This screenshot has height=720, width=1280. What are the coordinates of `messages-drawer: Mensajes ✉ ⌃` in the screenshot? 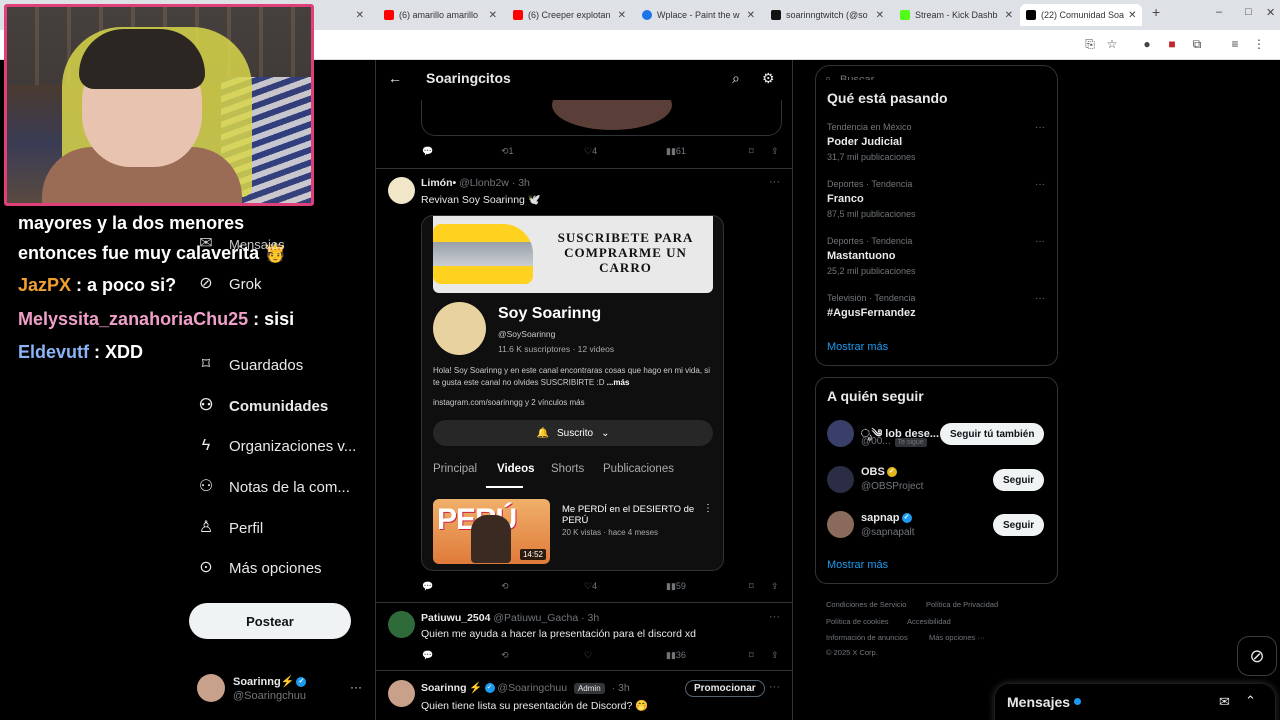 It's located at (1135, 702).